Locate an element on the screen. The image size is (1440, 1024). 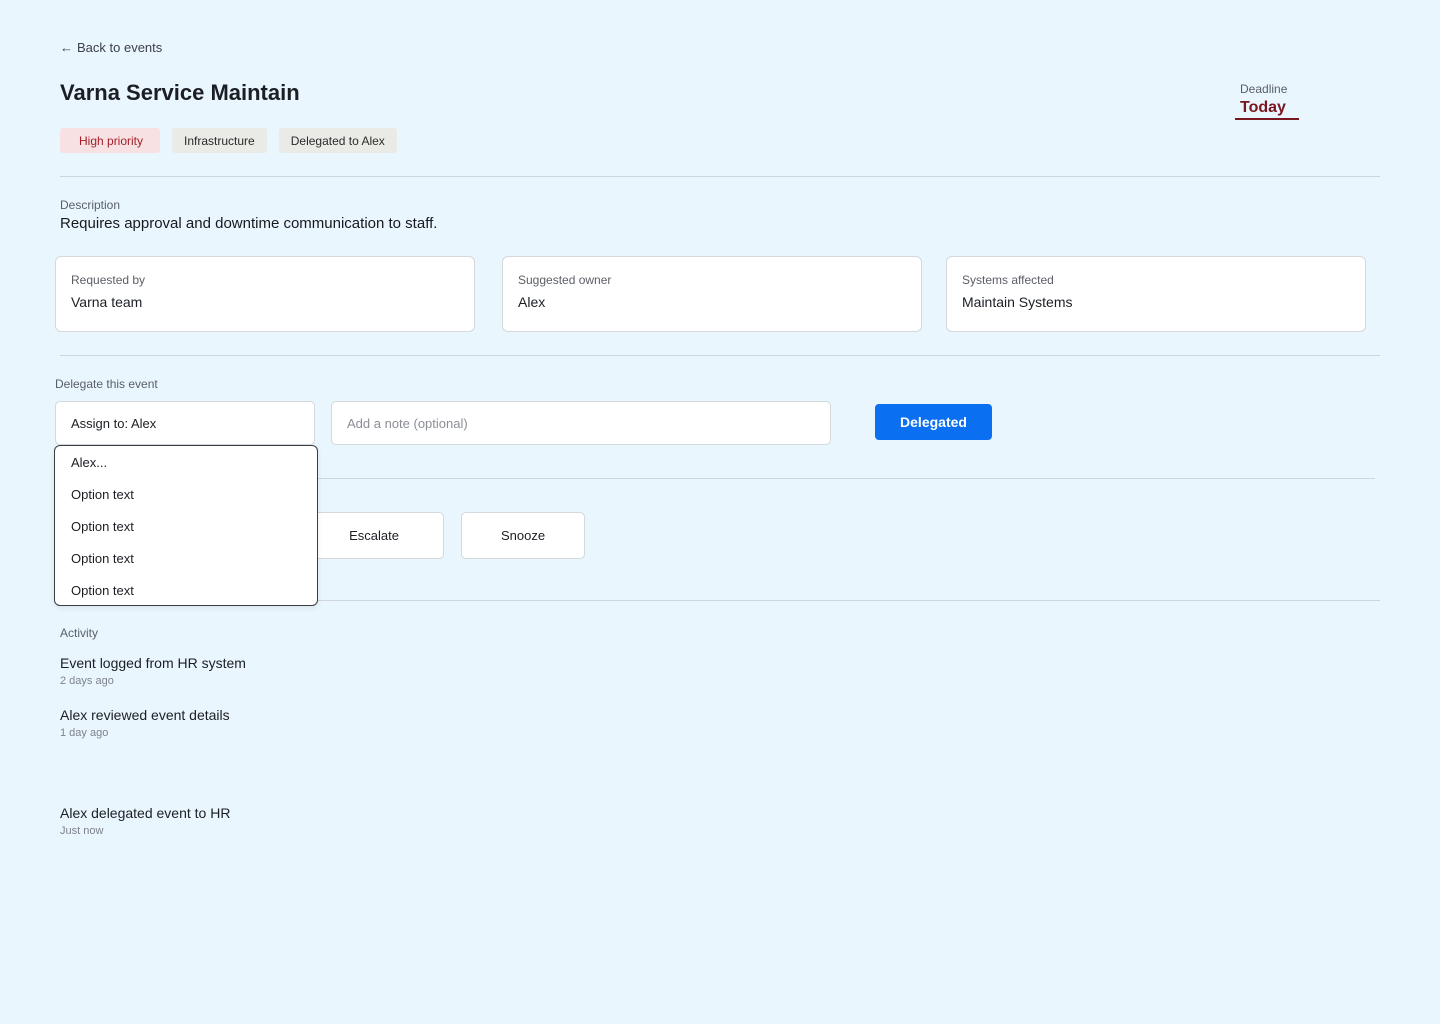
card-value: Maintain Systems is located at coordinates (1017, 302).